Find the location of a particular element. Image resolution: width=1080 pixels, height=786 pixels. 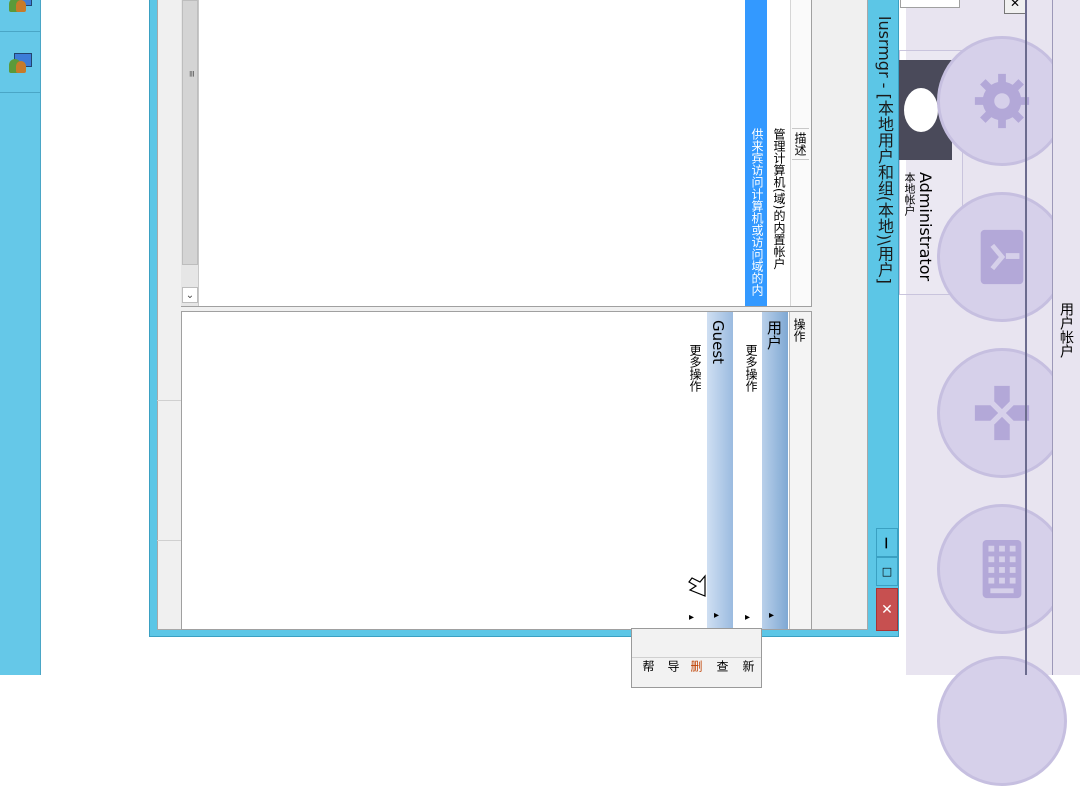

settings-tile is located at coordinates (1002, 101).